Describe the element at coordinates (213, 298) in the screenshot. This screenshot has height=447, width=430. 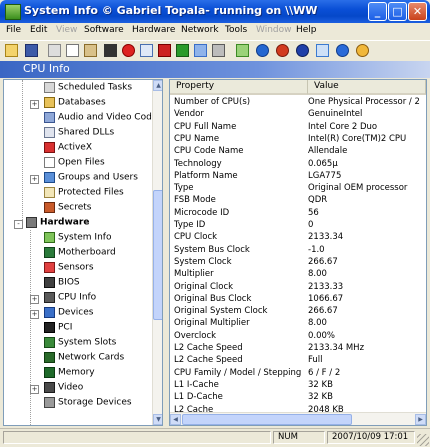
I see `property-name: Original Bus Clock` at that location.